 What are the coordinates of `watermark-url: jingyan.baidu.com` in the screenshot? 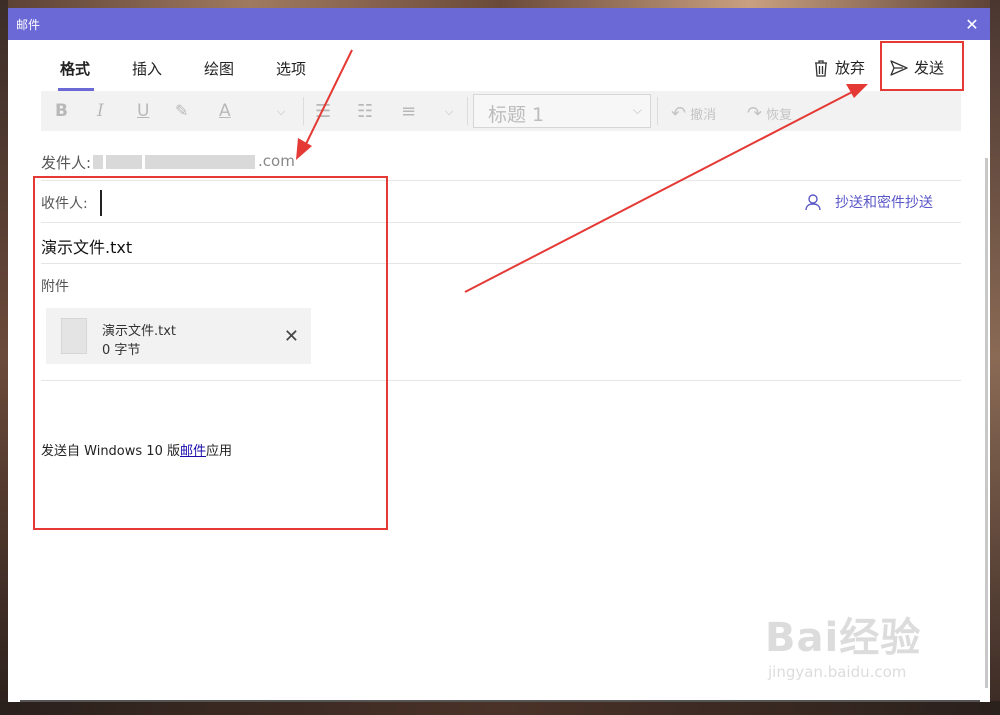 It's located at (837, 672).